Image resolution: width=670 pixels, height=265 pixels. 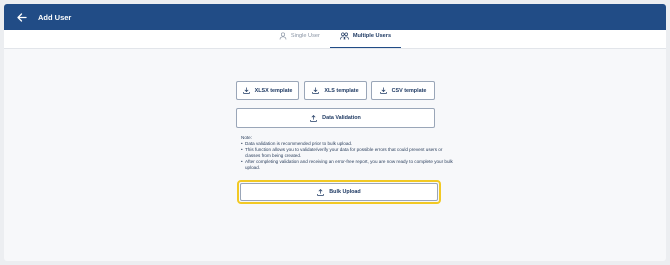 What do you see at coordinates (341, 90) in the screenshot?
I see `button-label: XLS template` at bounding box center [341, 90].